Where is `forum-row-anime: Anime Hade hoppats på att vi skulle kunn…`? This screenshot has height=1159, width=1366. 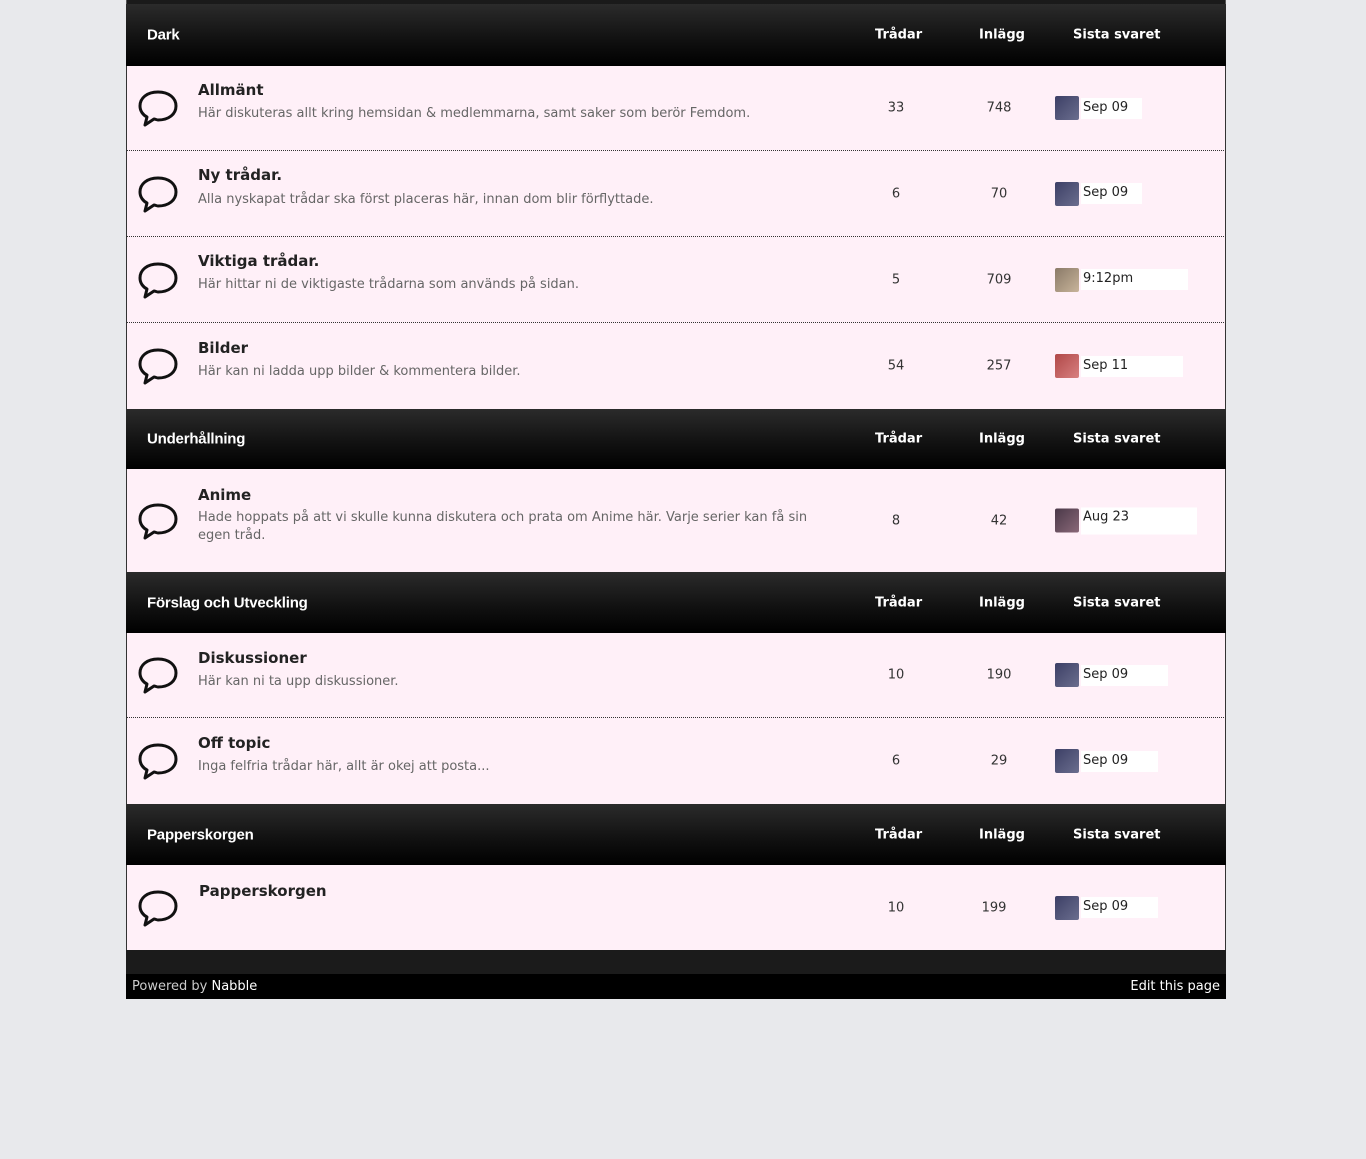 forum-row-anime: Anime Hade hoppats på att vi skulle kunn… is located at coordinates (676, 520).